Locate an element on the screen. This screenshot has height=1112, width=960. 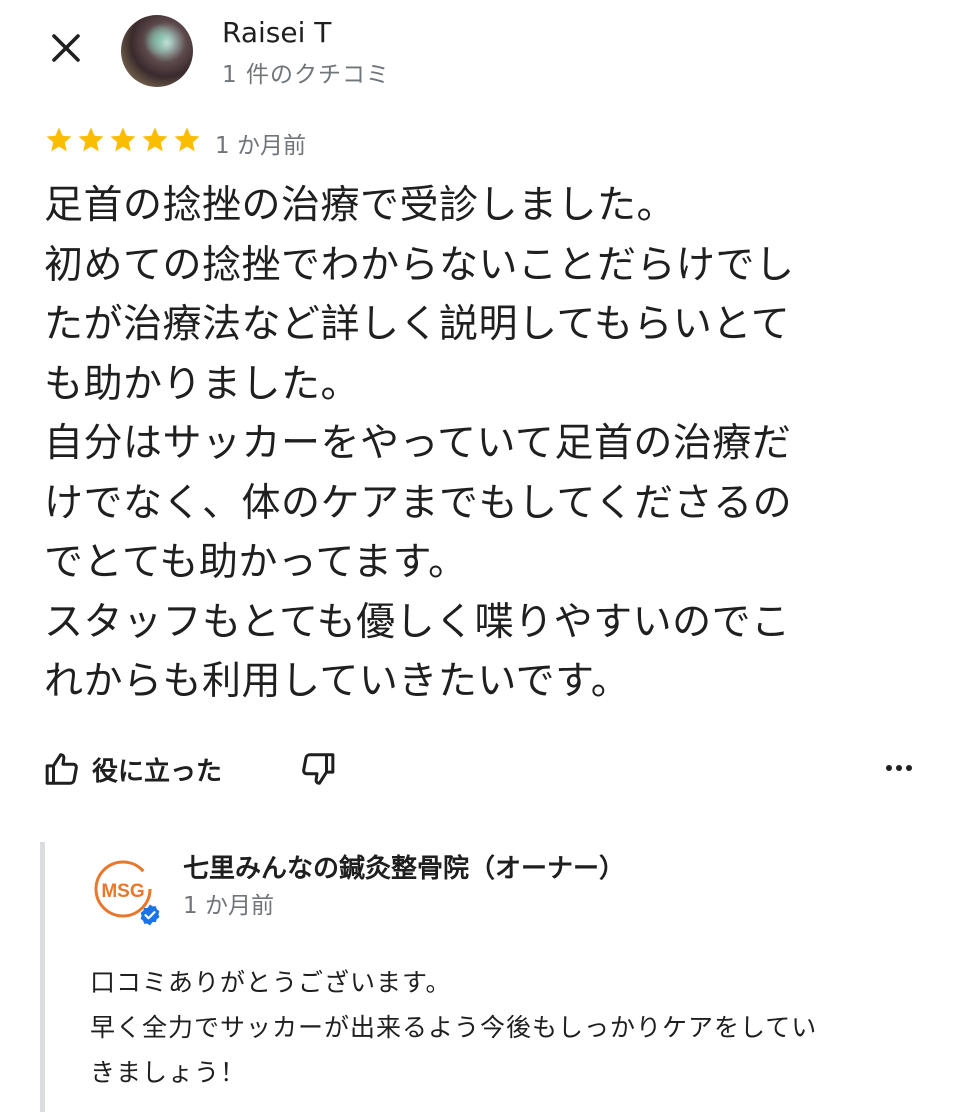
more-options-button is located at coordinates (899, 770).